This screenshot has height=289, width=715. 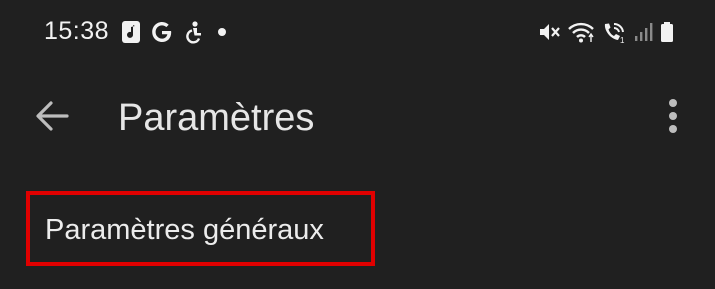 I want to click on more-vert-icon, so click(x=673, y=118).